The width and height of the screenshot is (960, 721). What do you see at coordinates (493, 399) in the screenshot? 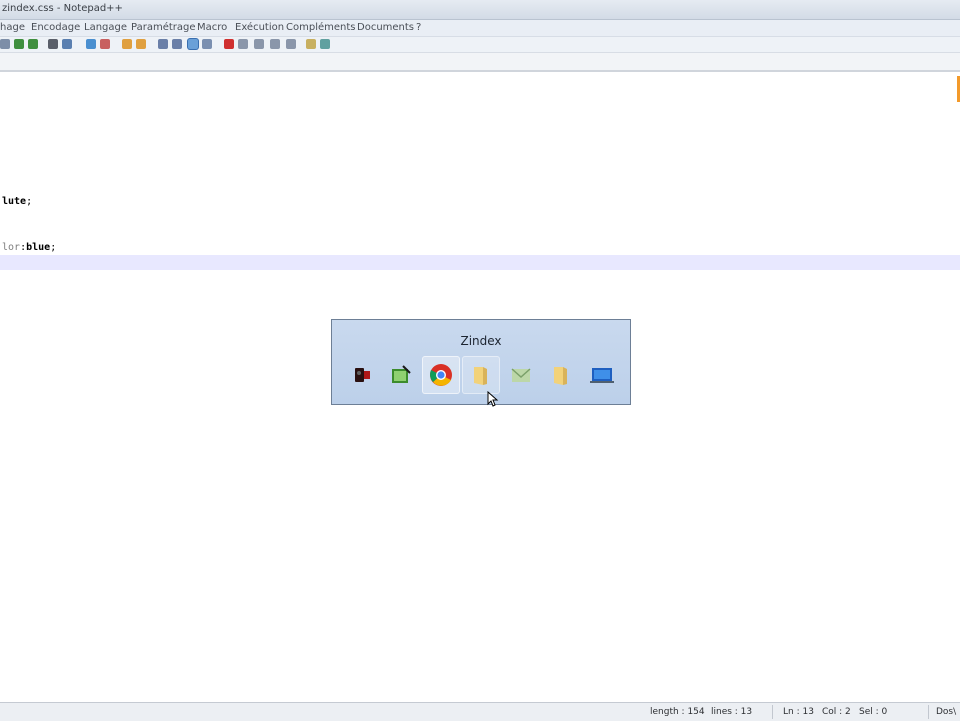
I see `mouse-cursor-icon` at bounding box center [493, 399].